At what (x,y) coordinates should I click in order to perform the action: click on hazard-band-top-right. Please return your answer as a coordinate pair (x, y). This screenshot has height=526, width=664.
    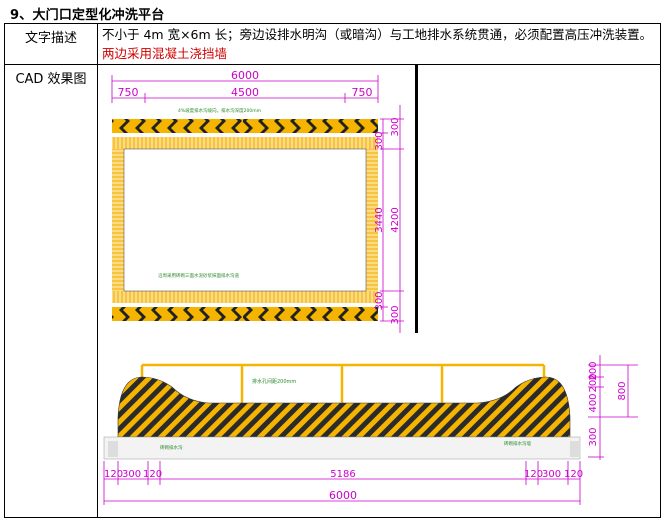
    Looking at the image, I should click on (310, 126).